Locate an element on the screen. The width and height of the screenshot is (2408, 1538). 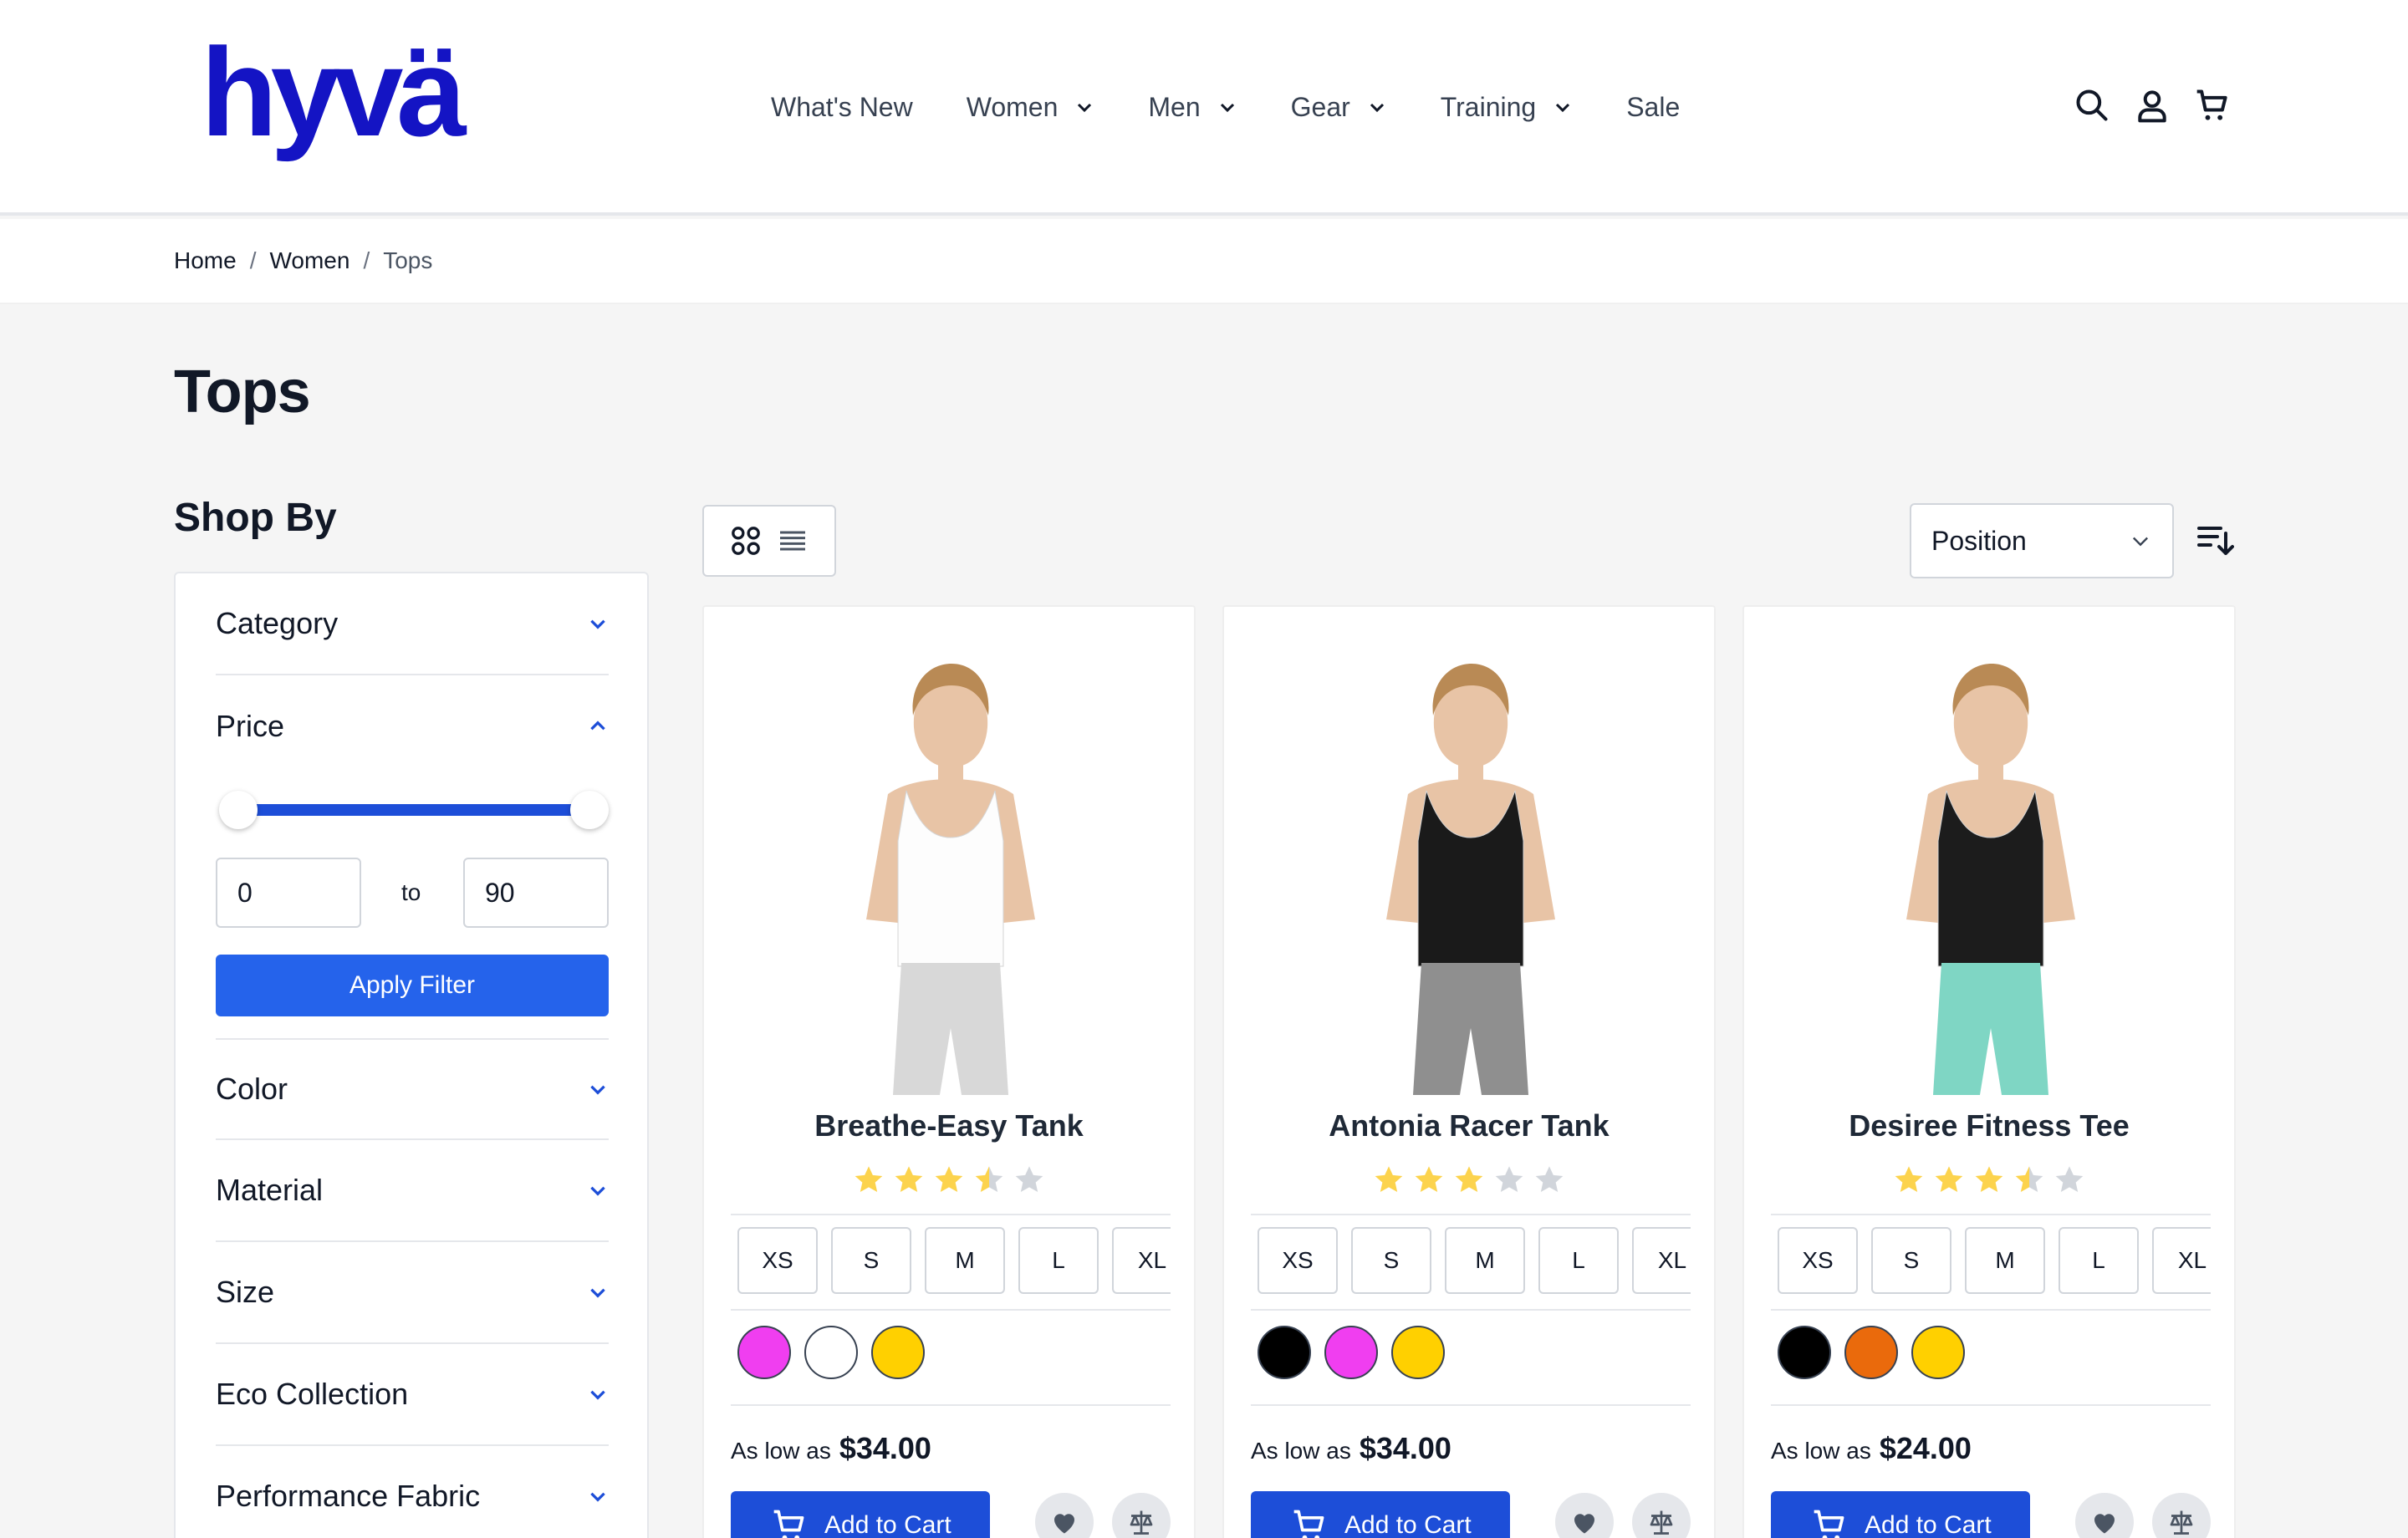
filter-category: Category is located at coordinates (413, 624).